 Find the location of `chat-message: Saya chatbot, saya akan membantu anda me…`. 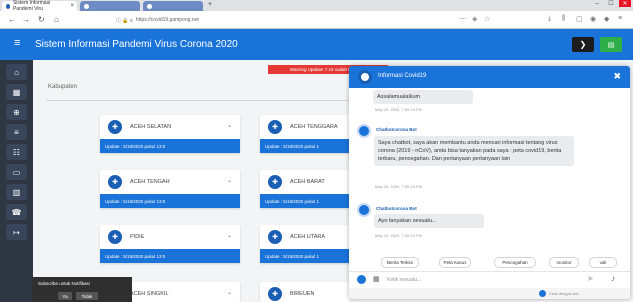

chat-message: Saya chatbot, saya akan membantu anda me… is located at coordinates (474, 151).